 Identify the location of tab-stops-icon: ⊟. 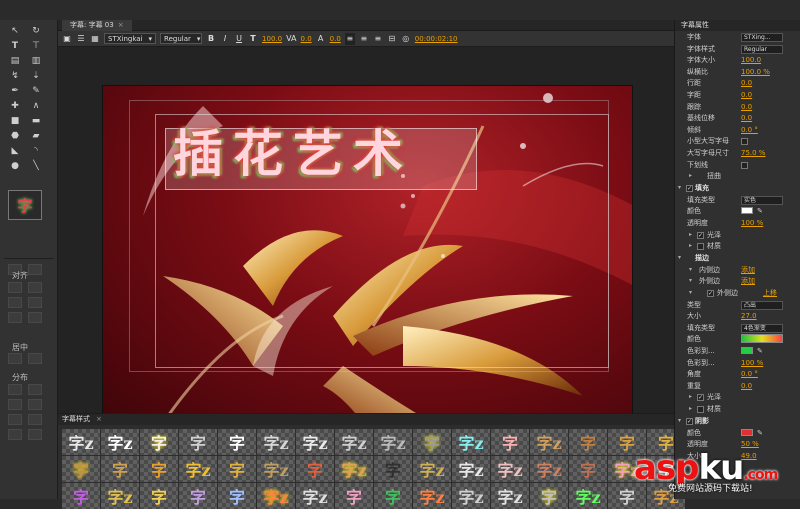
(392, 39).